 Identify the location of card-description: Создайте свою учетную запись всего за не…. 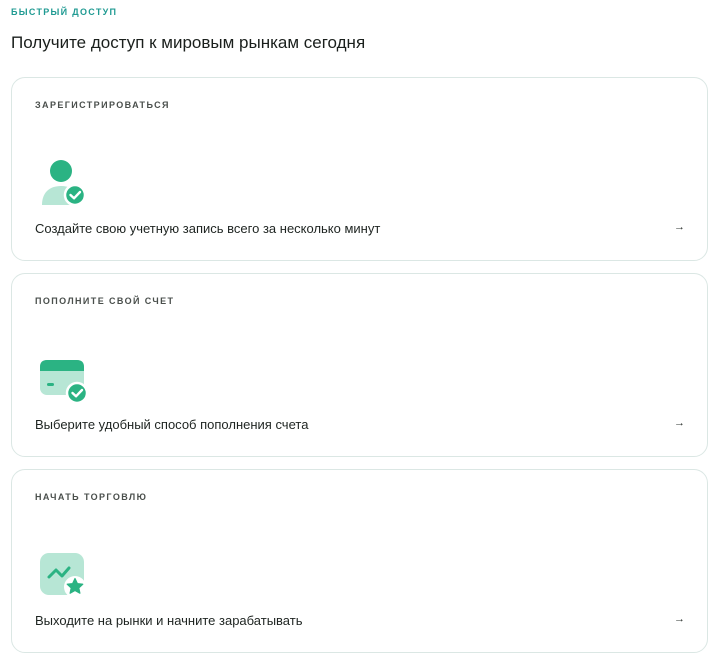
(208, 228).